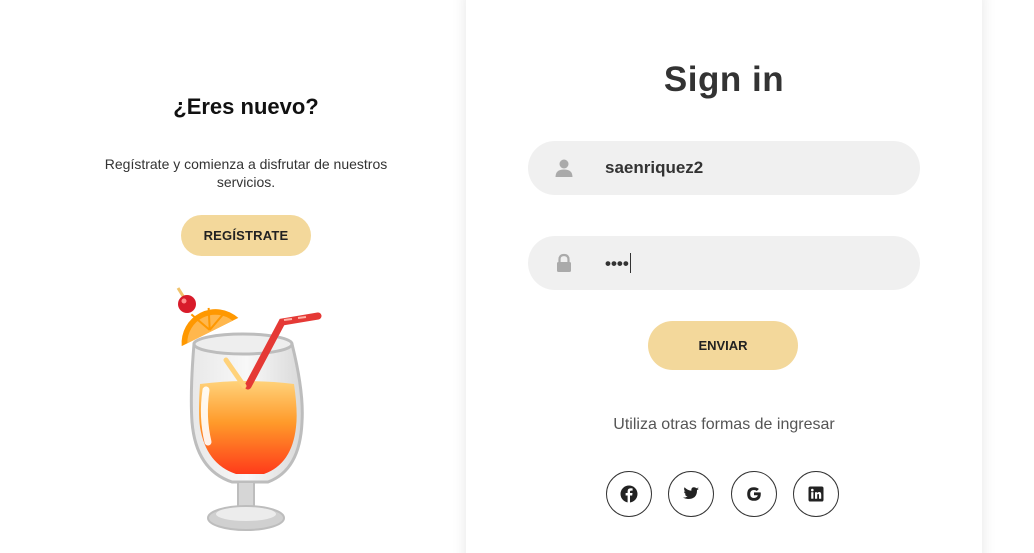  What do you see at coordinates (723, 345) in the screenshot?
I see `submit-button: ENVIAR` at bounding box center [723, 345].